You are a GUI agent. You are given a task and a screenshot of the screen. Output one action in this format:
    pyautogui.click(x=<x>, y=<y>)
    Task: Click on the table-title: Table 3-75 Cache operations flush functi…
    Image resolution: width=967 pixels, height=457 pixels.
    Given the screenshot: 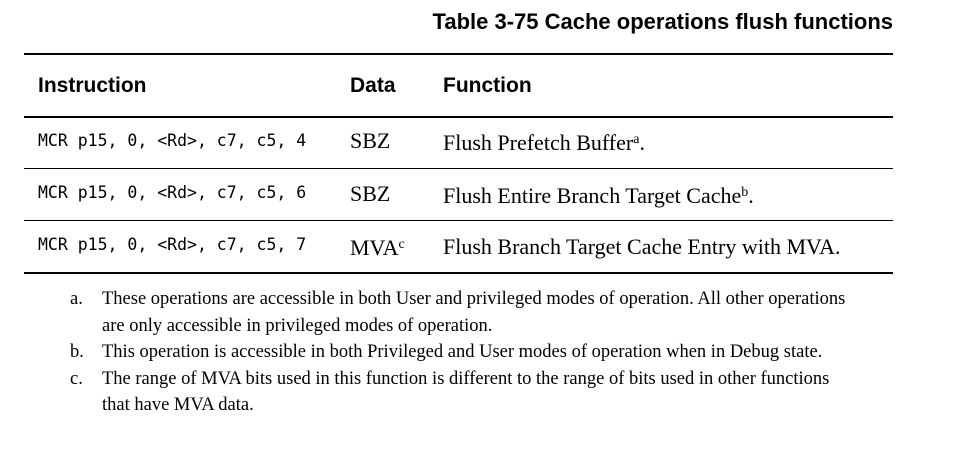 What is the action you would take?
    pyautogui.click(x=662, y=21)
    